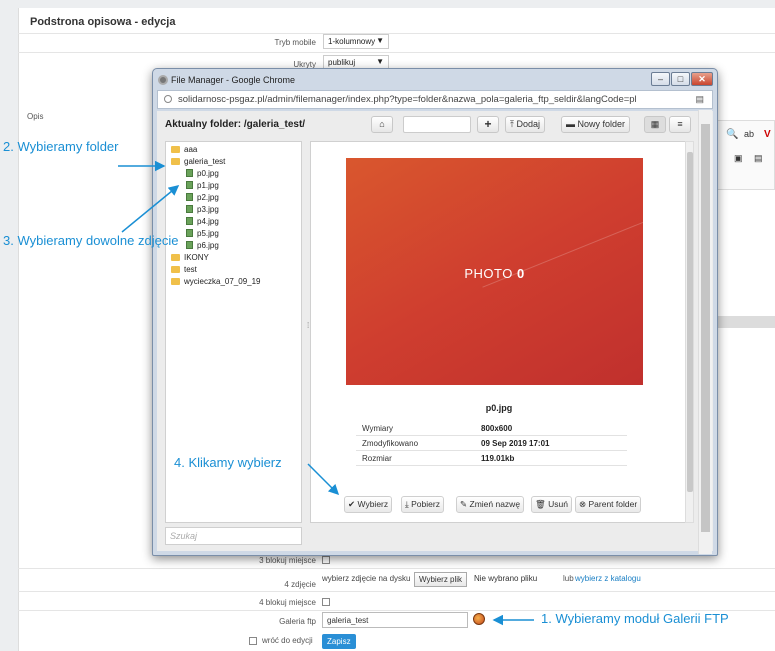  Describe the element at coordinates (287, 640) in the screenshot. I see `wroc-label: wróć do edycji` at that location.